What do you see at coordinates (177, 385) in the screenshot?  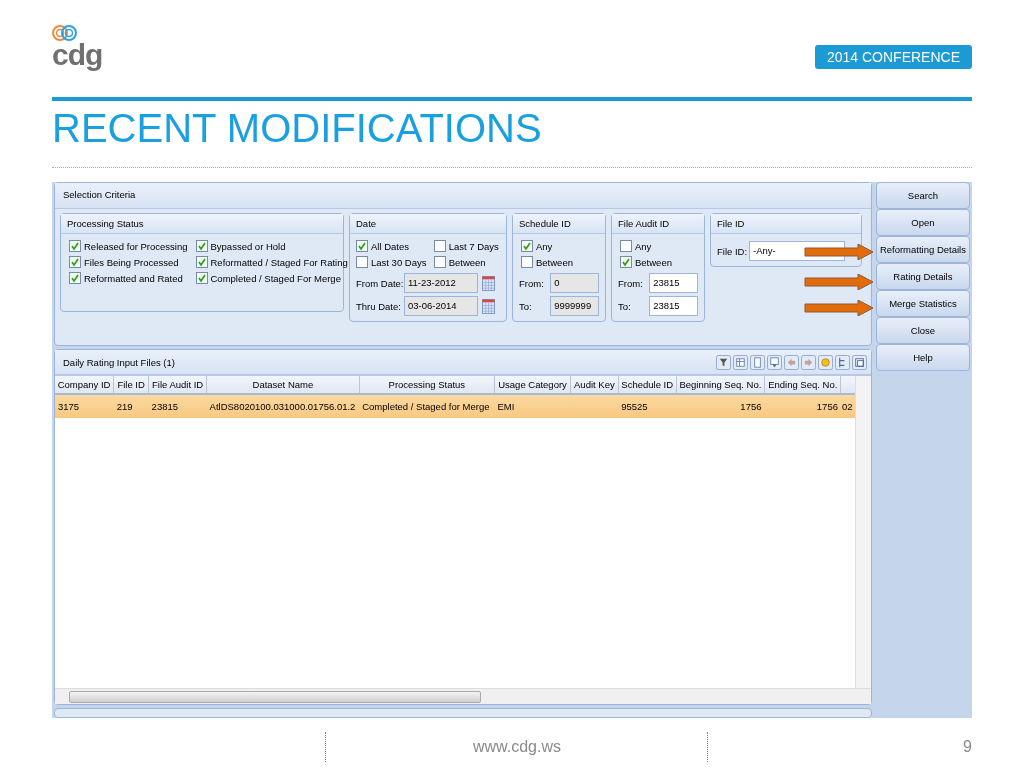 I see `column-header: File Audit ID` at bounding box center [177, 385].